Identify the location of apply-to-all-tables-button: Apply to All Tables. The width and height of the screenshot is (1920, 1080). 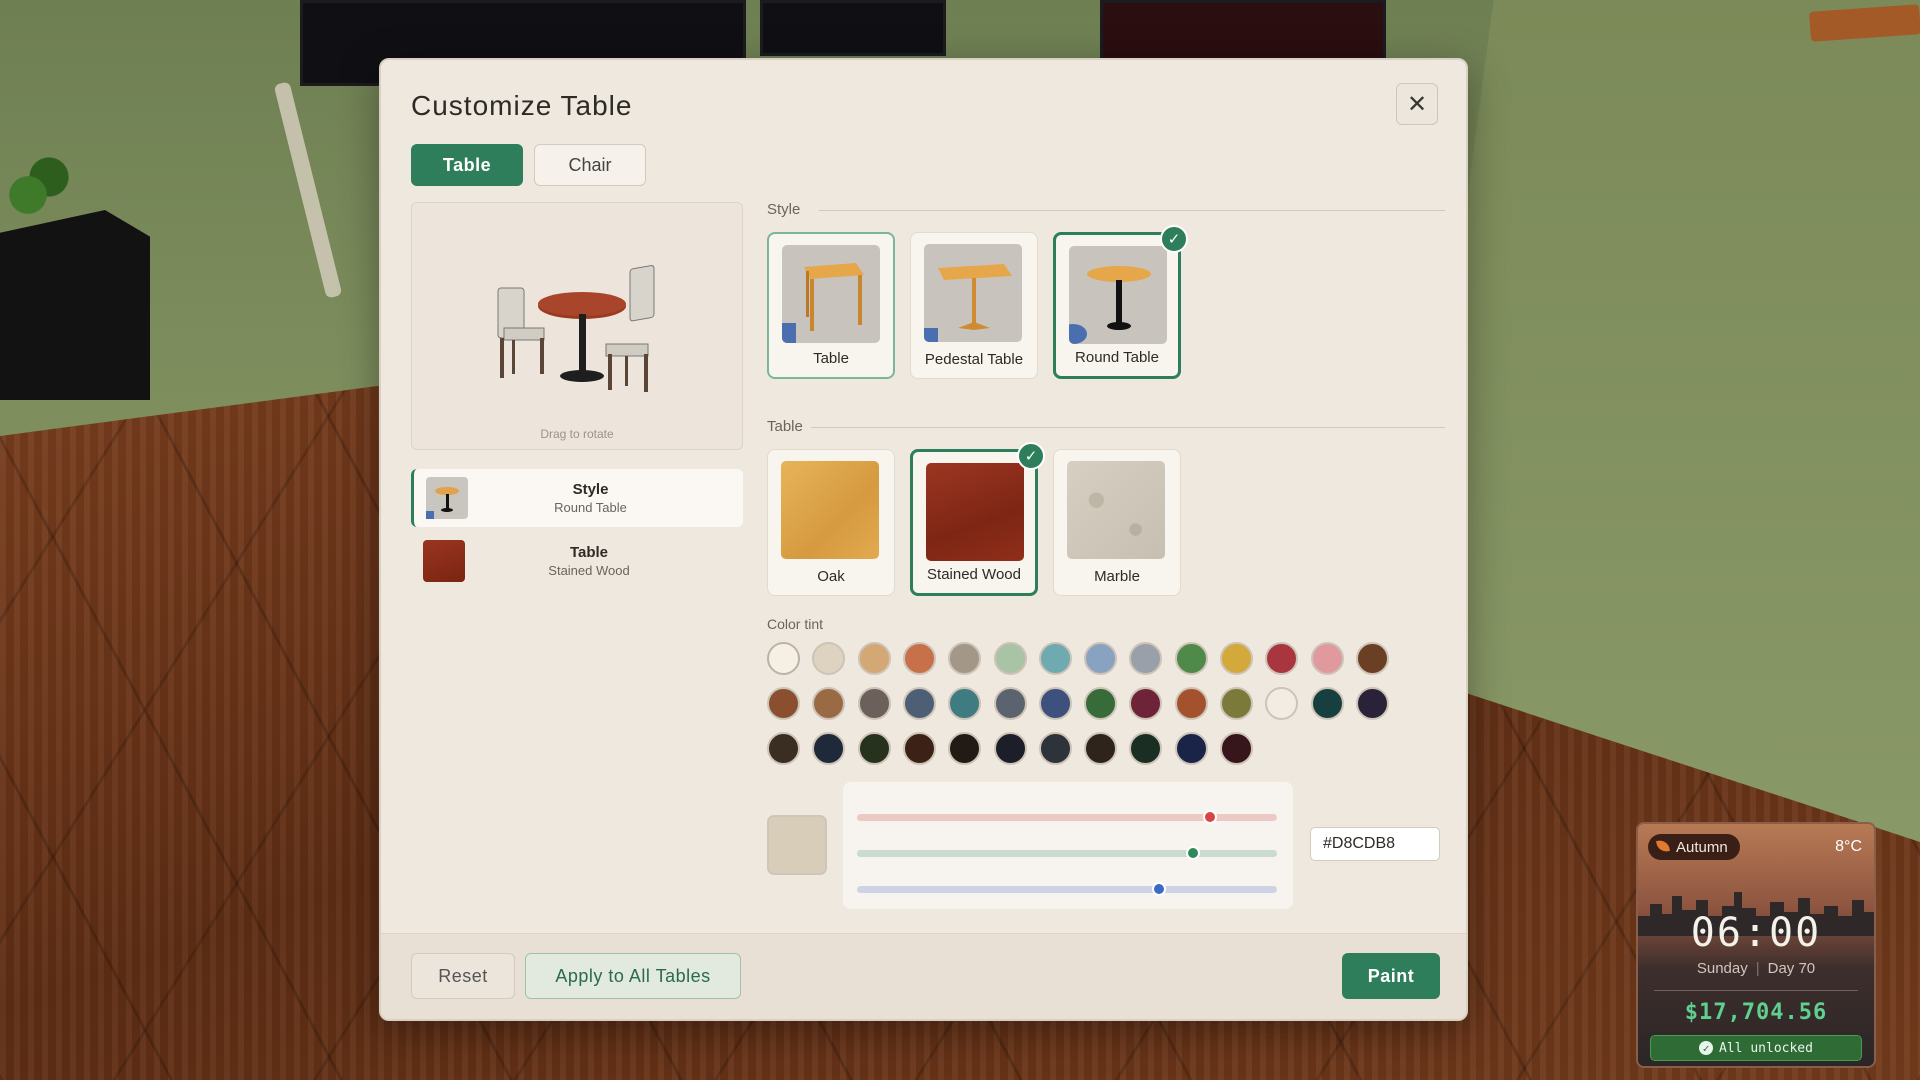
(633, 976).